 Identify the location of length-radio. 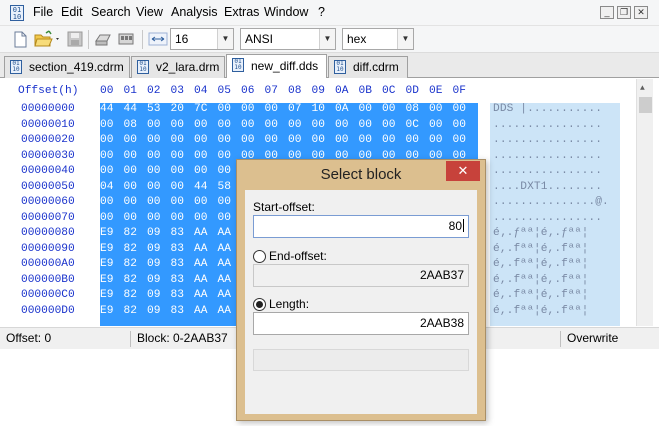
(259, 304).